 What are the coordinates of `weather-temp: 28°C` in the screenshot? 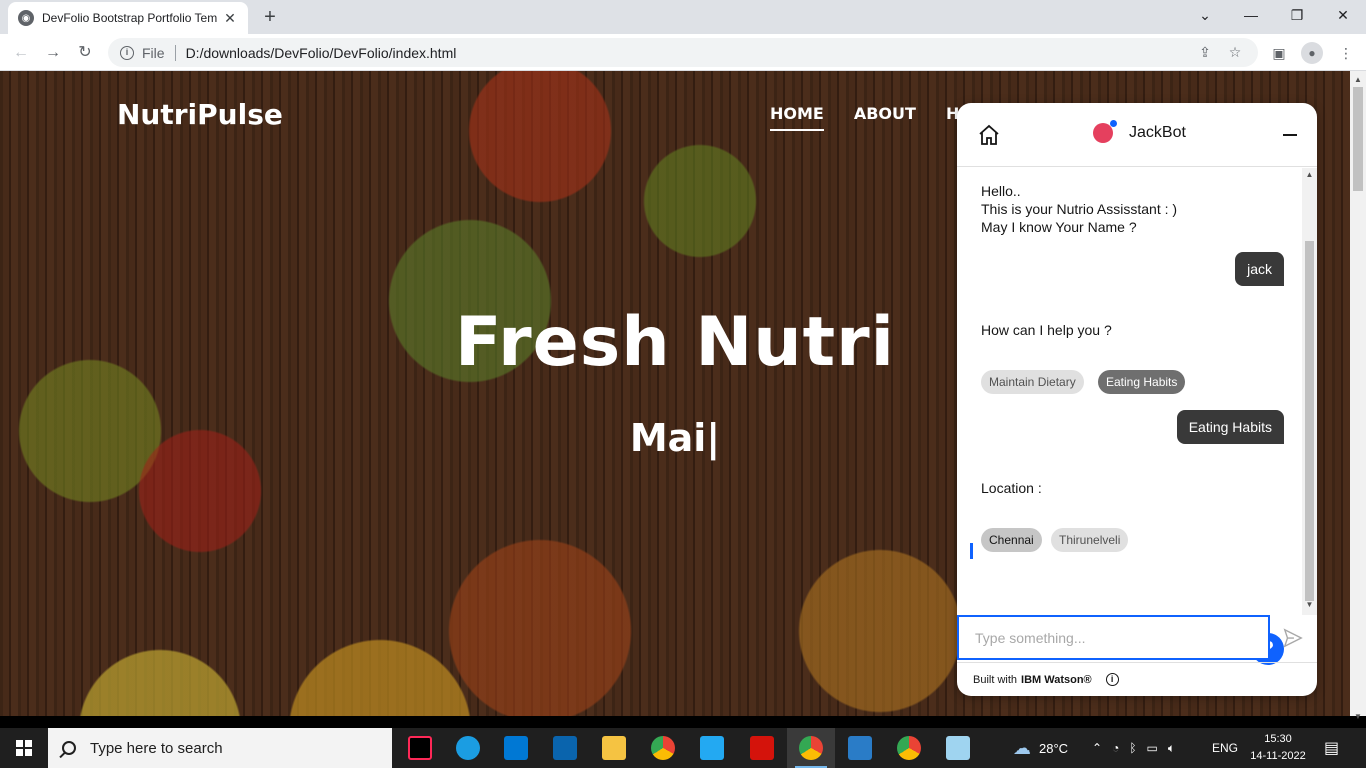 It's located at (1054, 748).